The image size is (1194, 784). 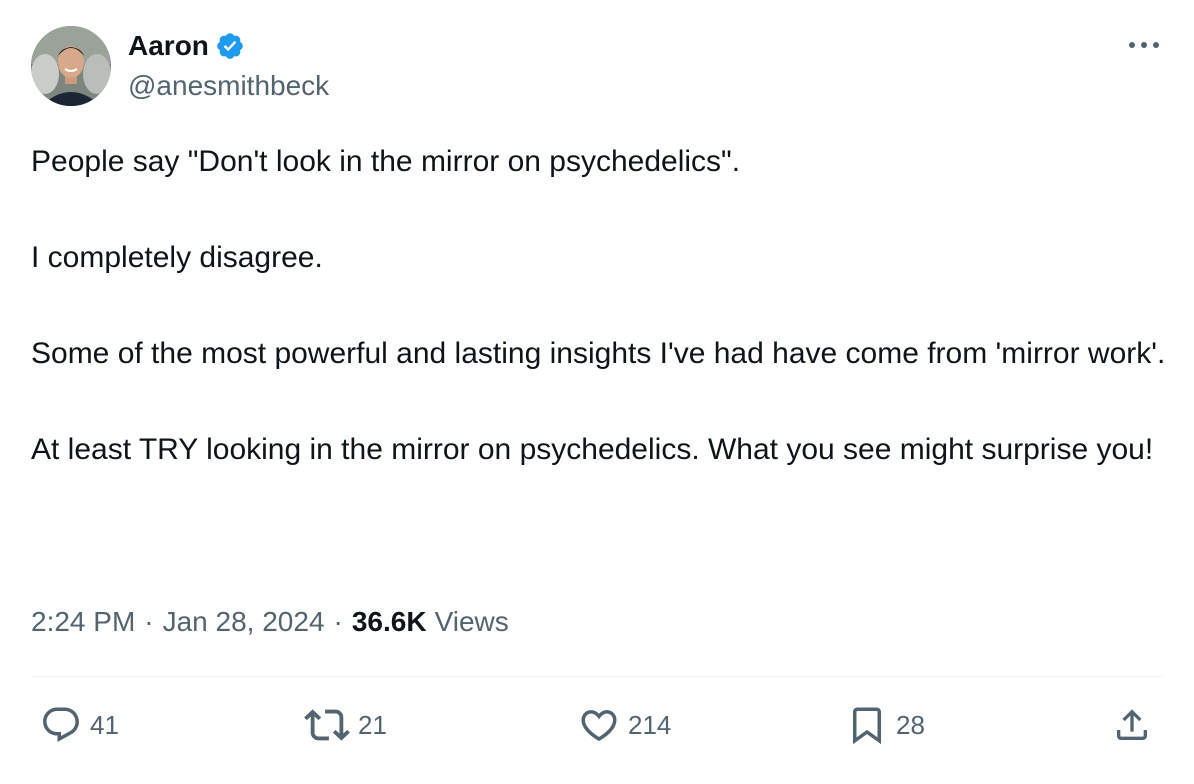 I want to click on tweet-time: 2:24 PM, so click(x=83, y=622).